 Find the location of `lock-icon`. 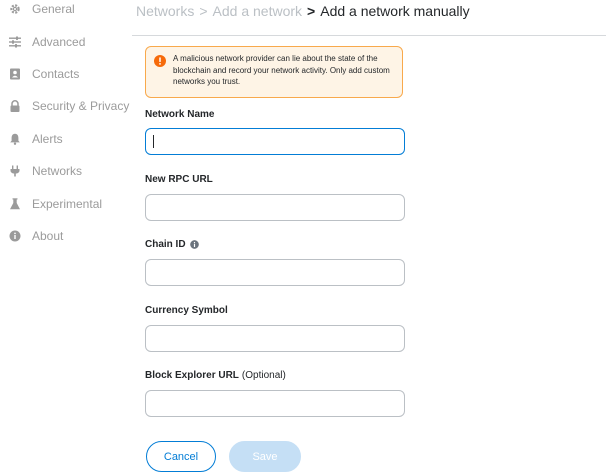

lock-icon is located at coordinates (15, 106).